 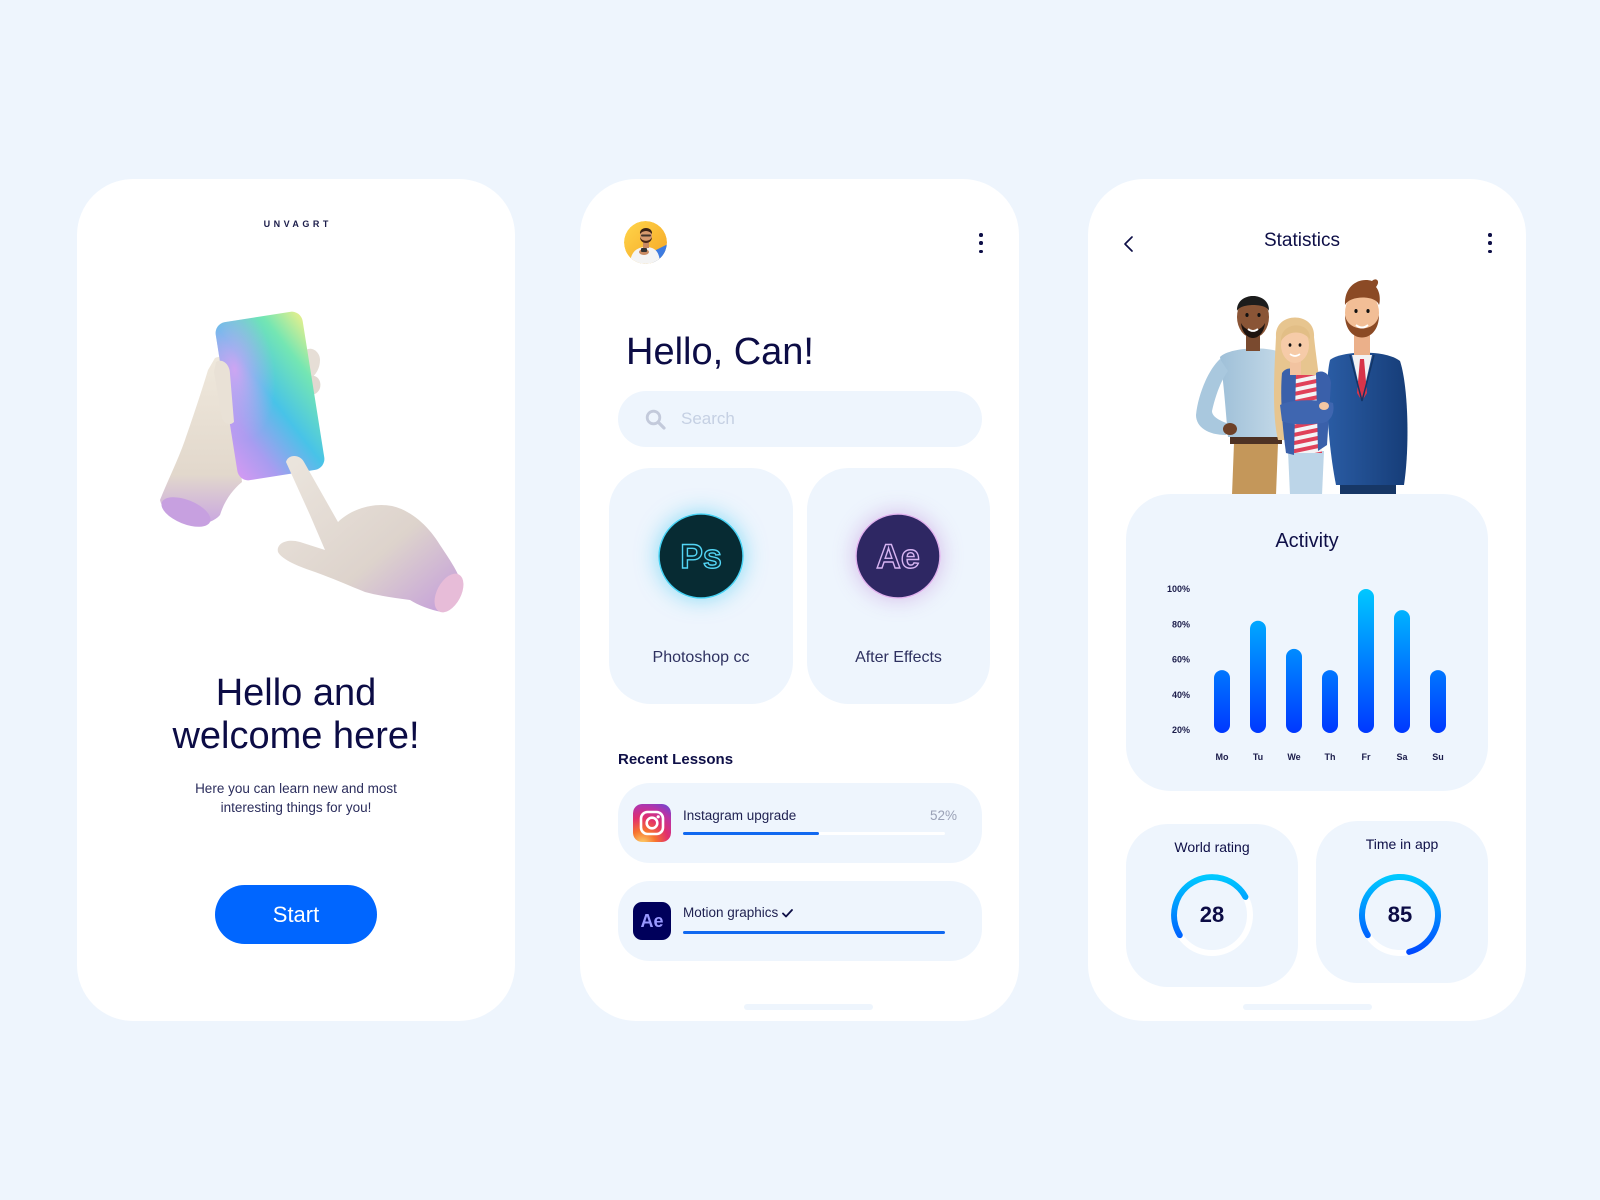 I want to click on welcome-headline: Hello and welcome here!, so click(x=296, y=715).